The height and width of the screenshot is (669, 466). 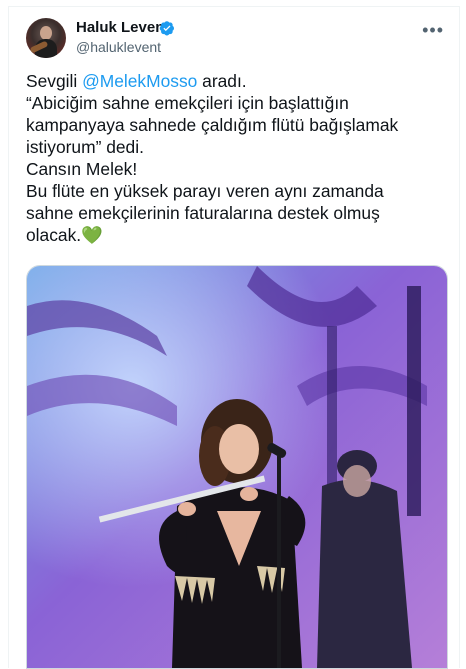 What do you see at coordinates (166, 28) in the screenshot?
I see `verified-badge-icon` at bounding box center [166, 28].